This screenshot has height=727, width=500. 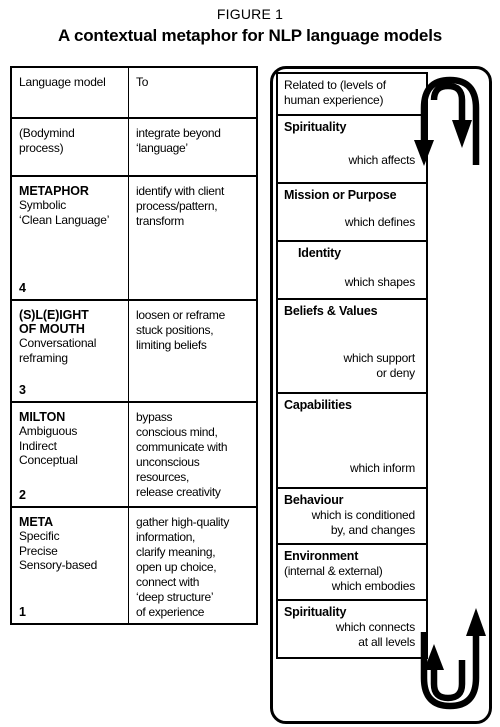 What do you see at coordinates (48, 445) in the screenshot?
I see `model-subtitle: Ambiguous Indirect Conceptual` at bounding box center [48, 445].